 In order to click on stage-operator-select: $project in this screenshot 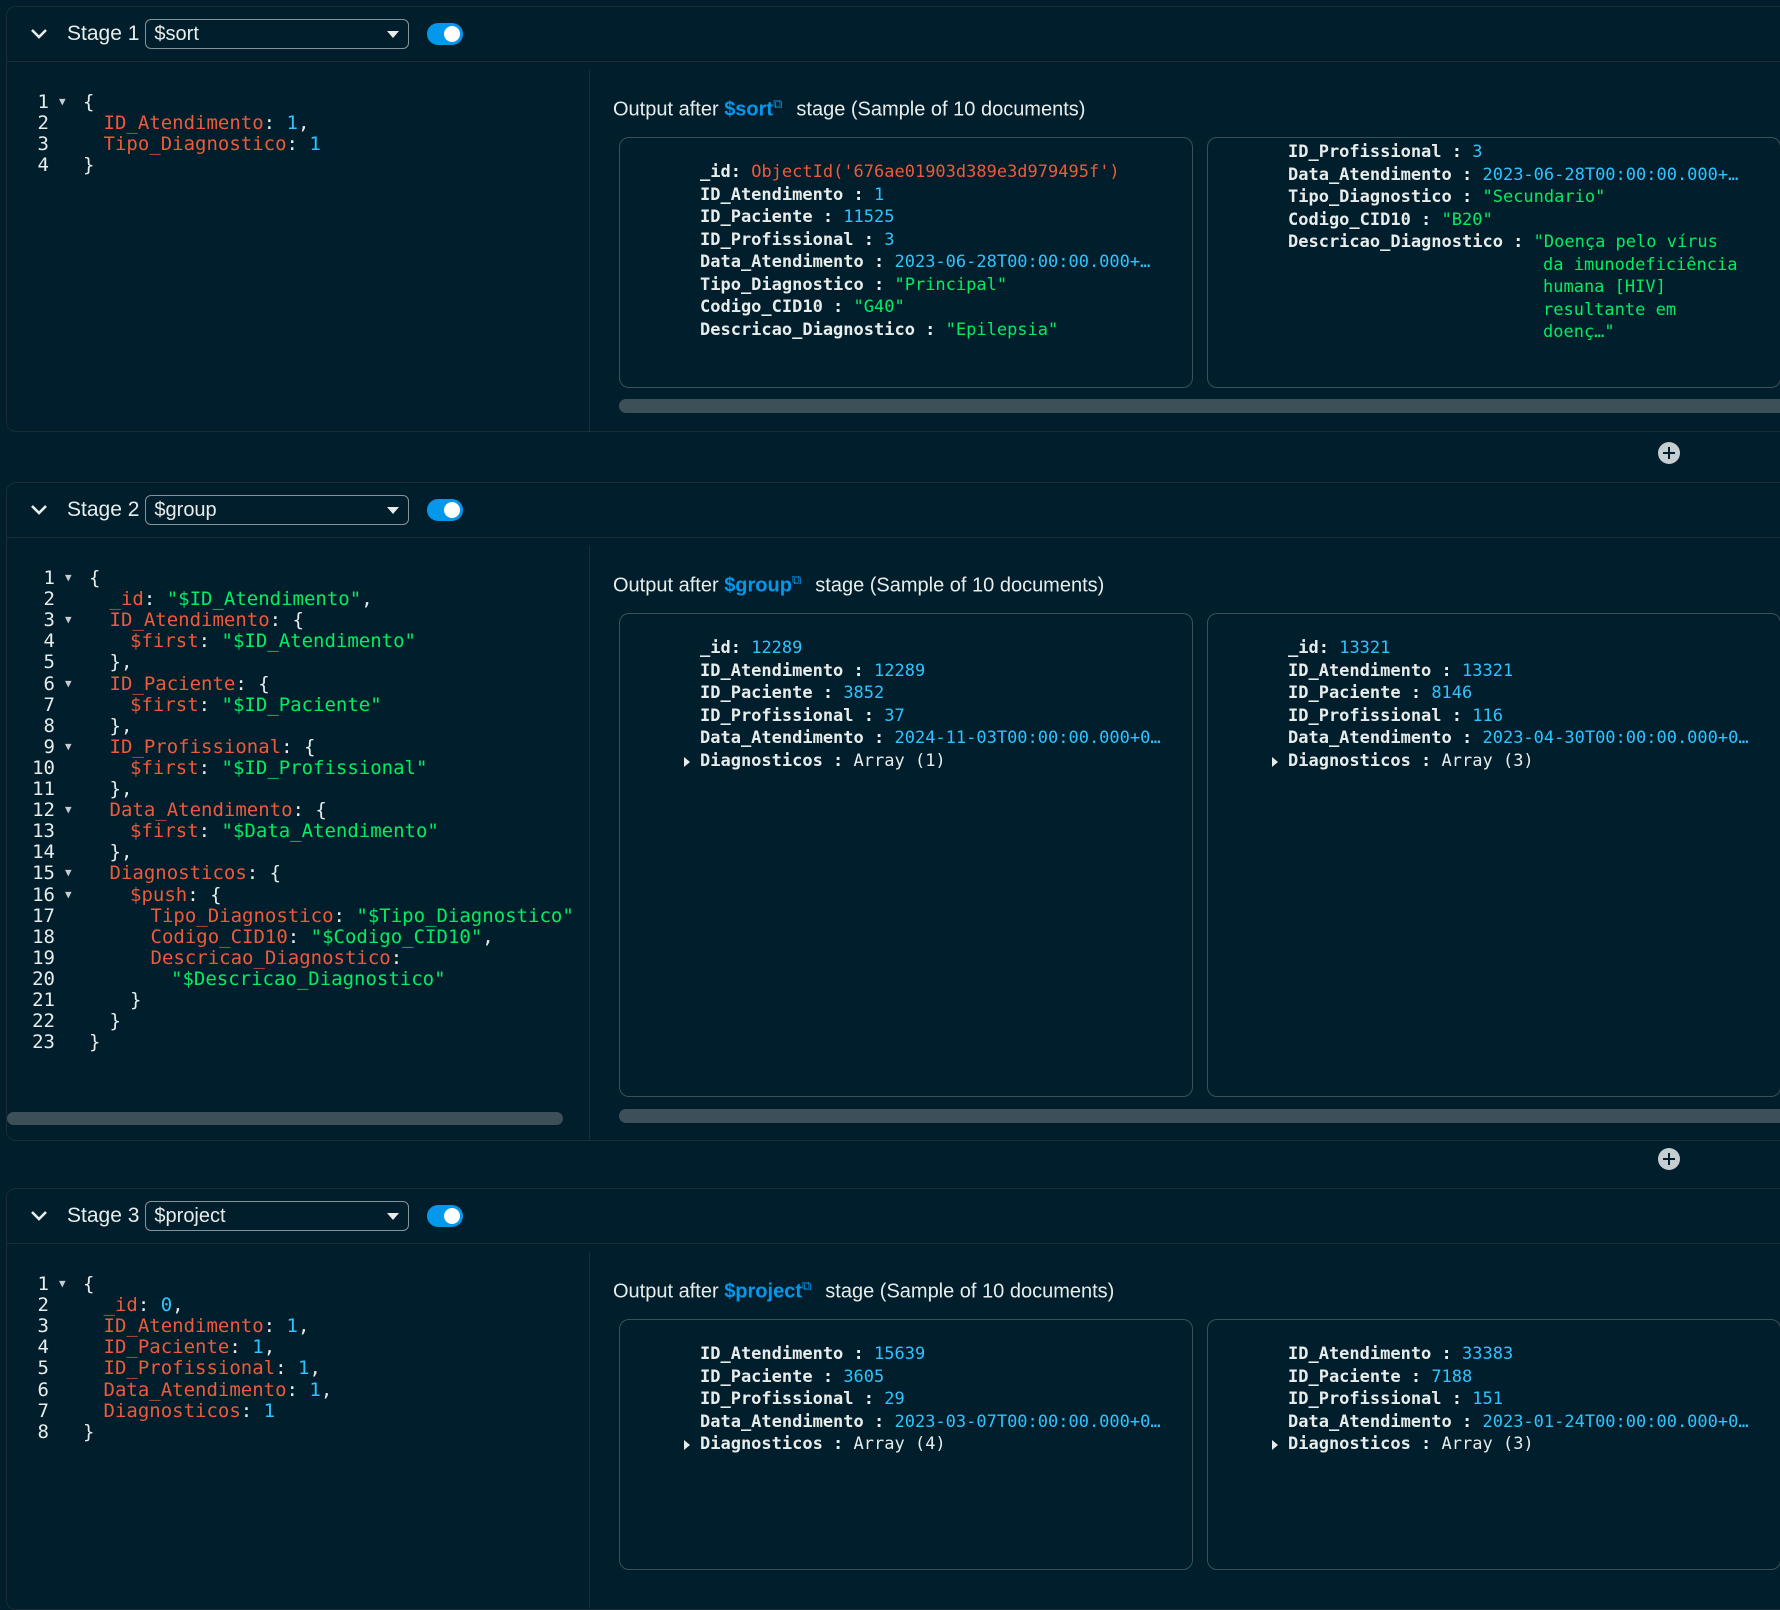, I will do `click(277, 1216)`.